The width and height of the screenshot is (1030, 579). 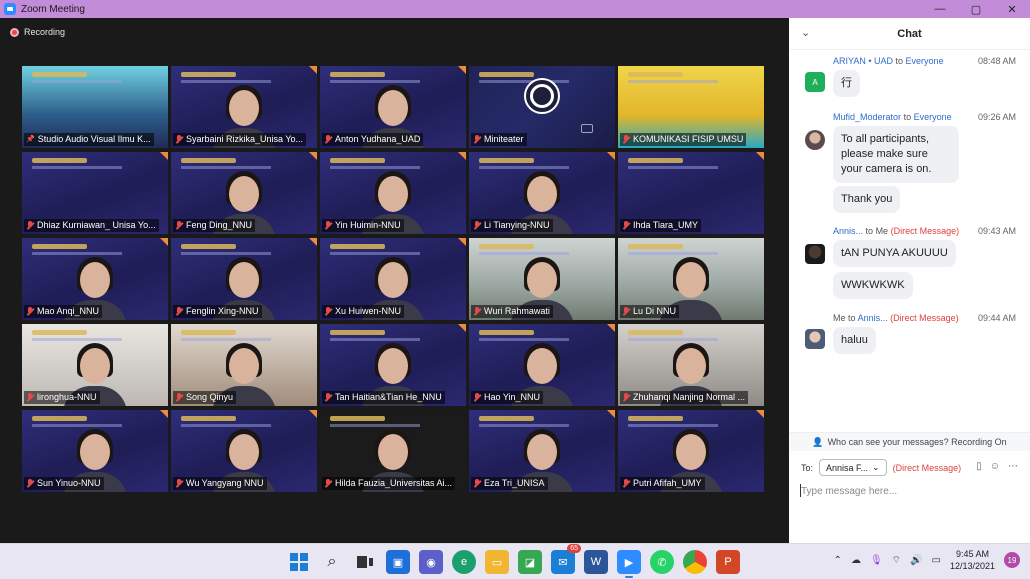 What do you see at coordinates (896, 560) in the screenshot?
I see `wifi-icon: ⌔` at bounding box center [896, 560].